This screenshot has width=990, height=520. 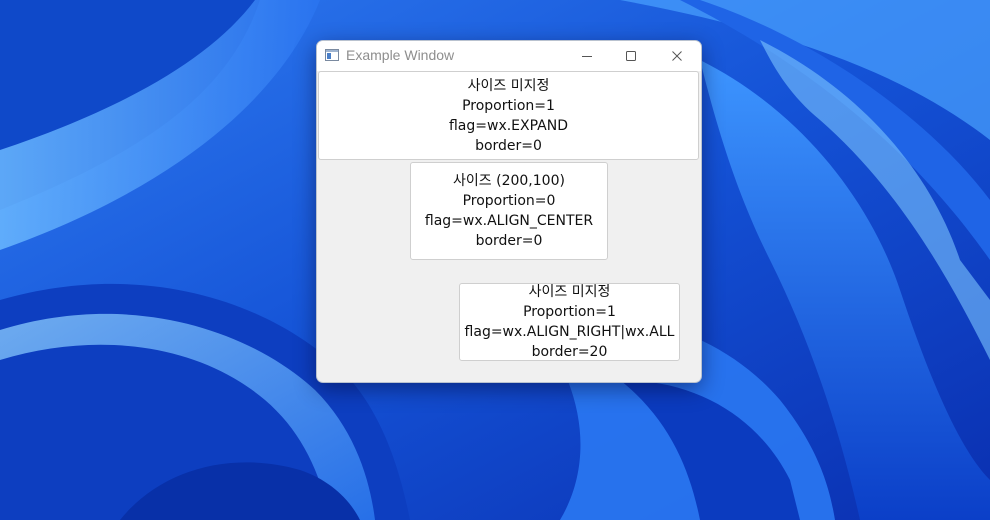 I want to click on maximize-button, so click(x=631, y=56).